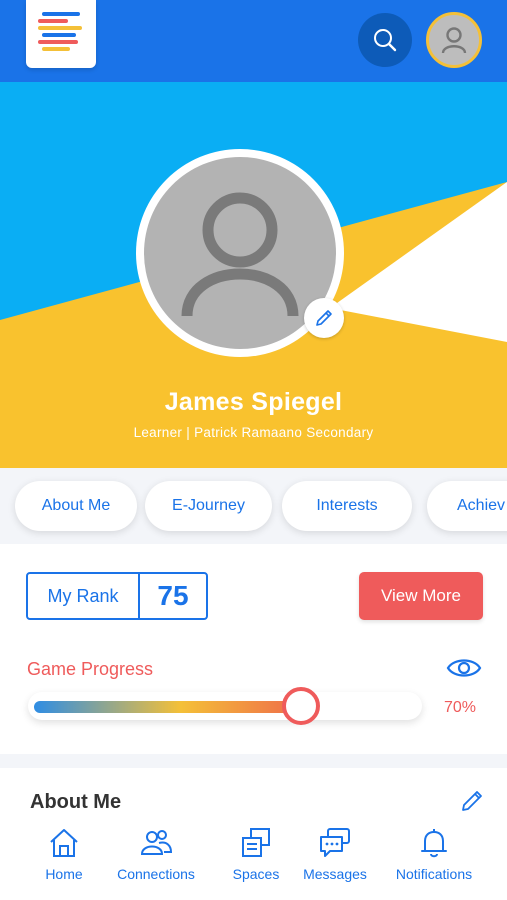 This screenshot has width=507, height=900. What do you see at coordinates (64, 843) in the screenshot?
I see `home-icon` at bounding box center [64, 843].